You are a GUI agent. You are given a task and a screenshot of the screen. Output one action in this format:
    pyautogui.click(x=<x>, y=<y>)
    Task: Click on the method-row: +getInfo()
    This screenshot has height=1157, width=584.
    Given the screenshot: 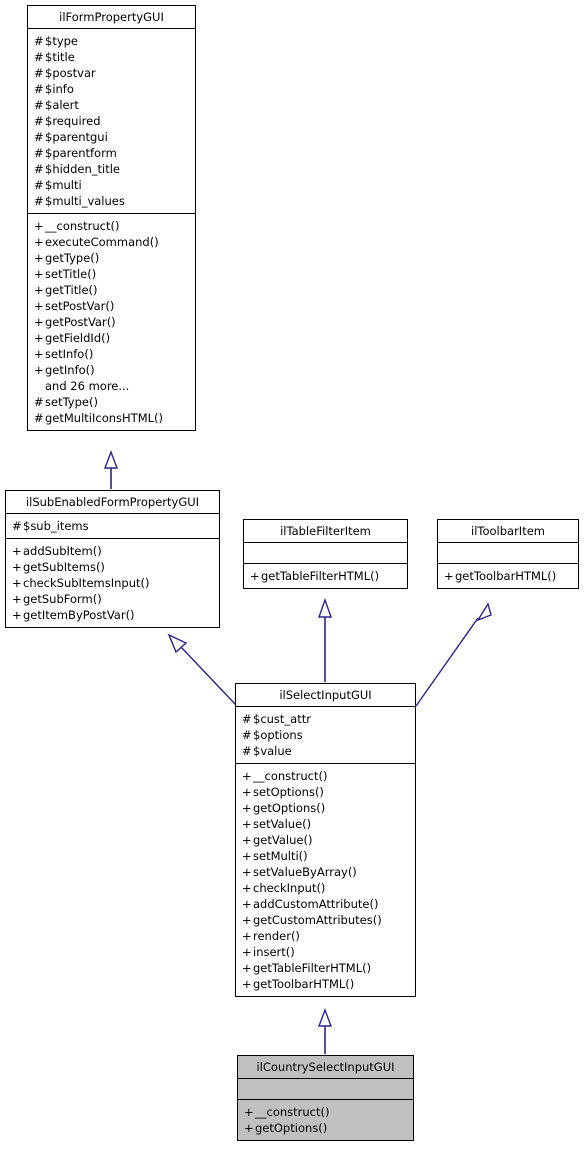 What is the action you would take?
    pyautogui.click(x=112, y=370)
    